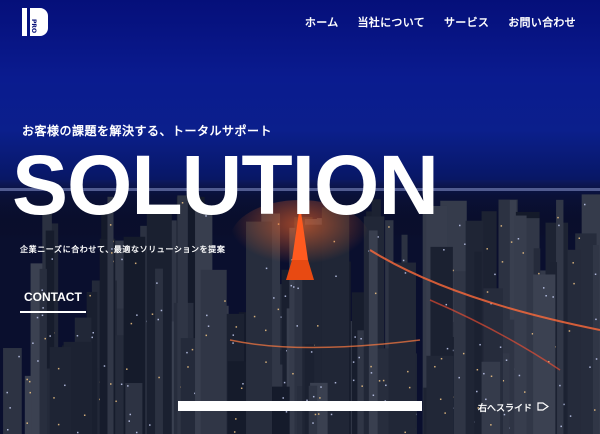 The height and width of the screenshot is (434, 600). I want to click on nav-item-services: サービス, so click(466, 22).